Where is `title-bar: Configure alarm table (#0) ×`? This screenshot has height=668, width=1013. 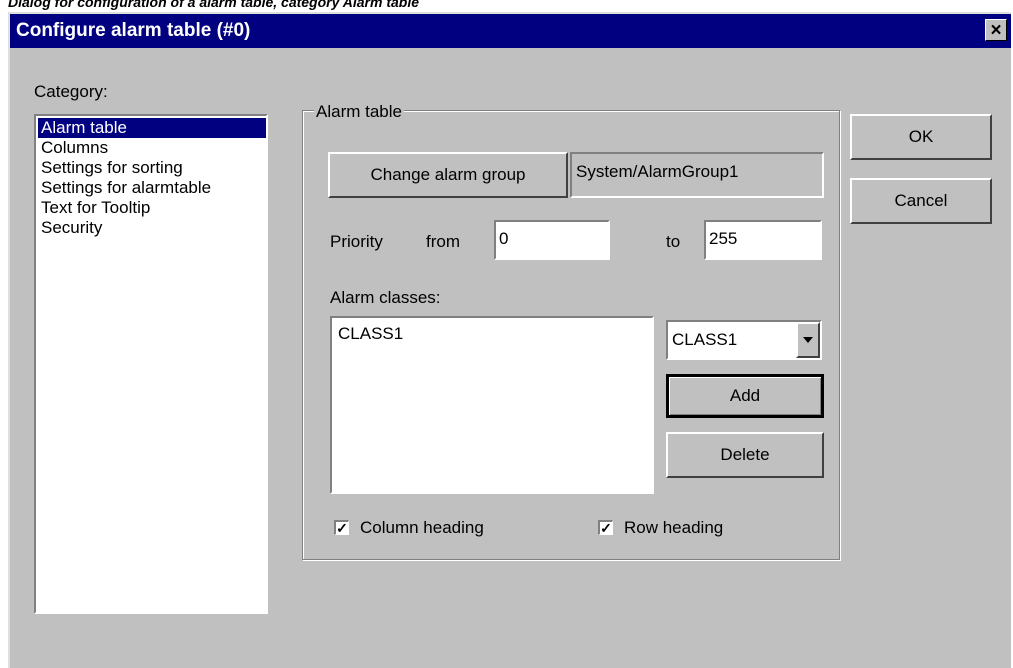
title-bar: Configure alarm table (#0) × is located at coordinates (510, 31).